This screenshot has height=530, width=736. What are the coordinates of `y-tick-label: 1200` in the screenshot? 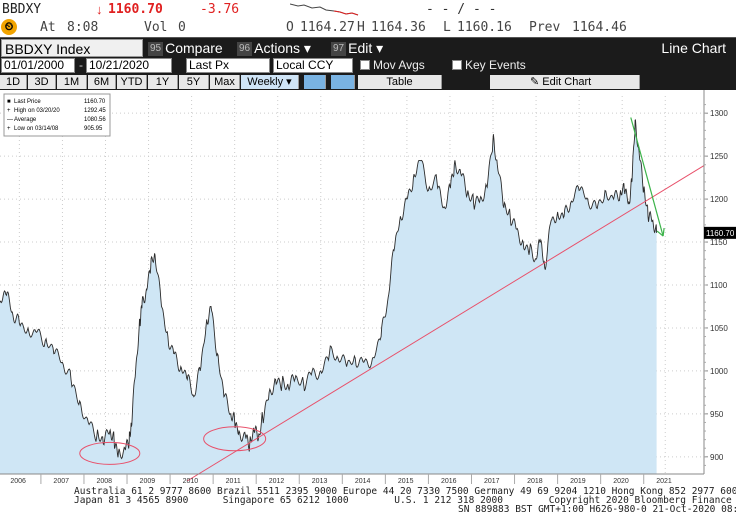 It's located at (719, 199).